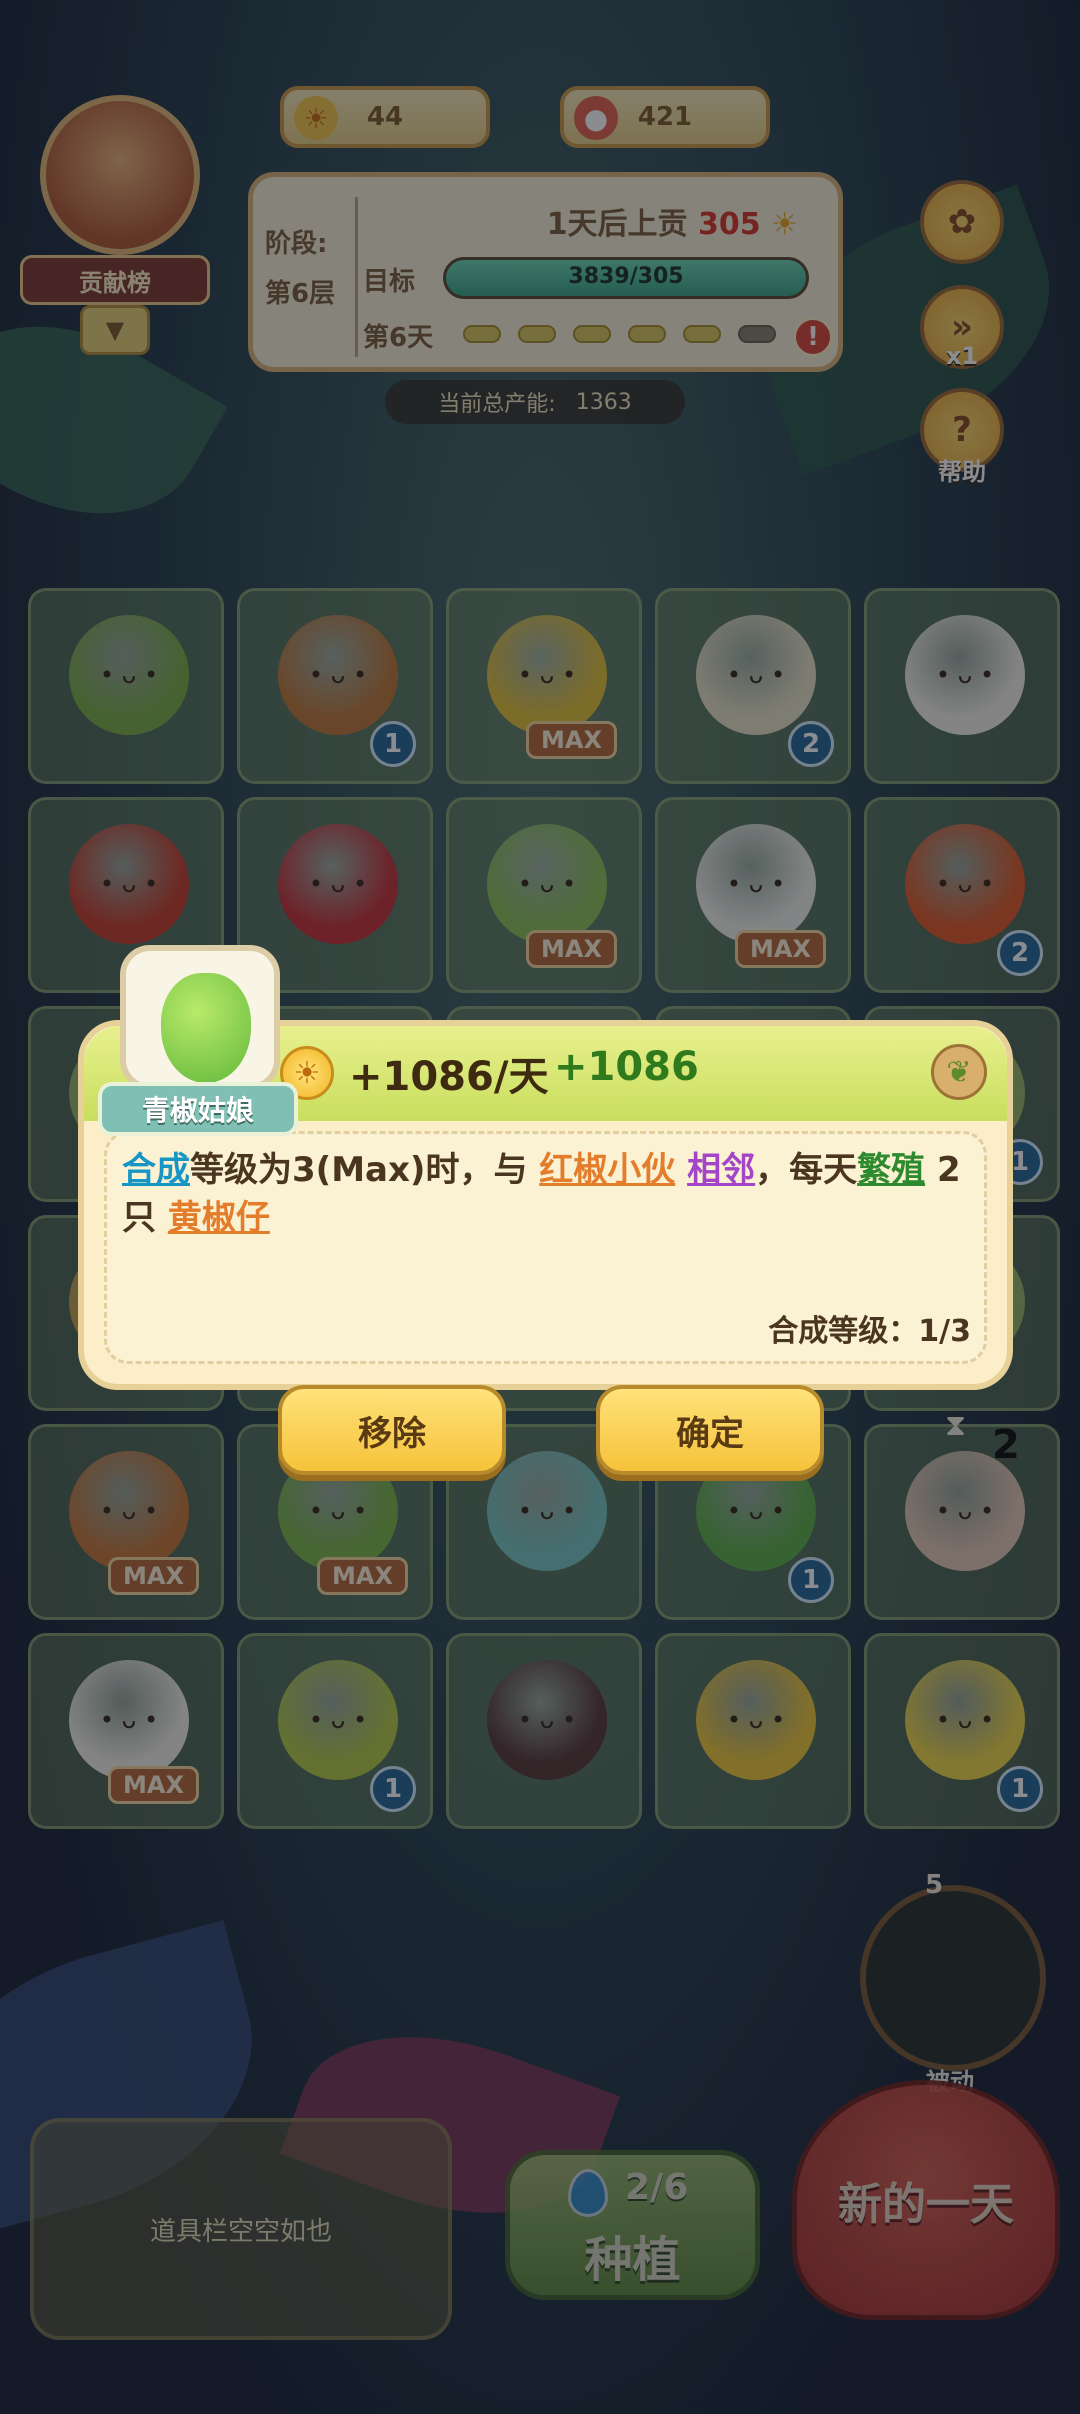  What do you see at coordinates (891, 1170) in the screenshot?
I see `keyword-link: 繁殖` at bounding box center [891, 1170].